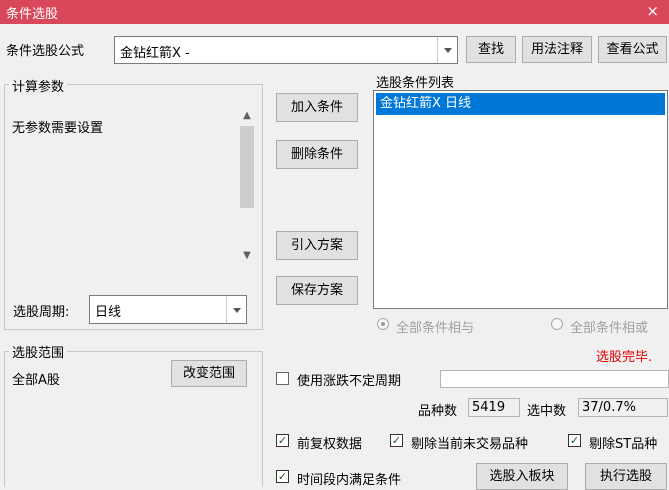 This screenshot has width=669, height=490. What do you see at coordinates (547, 411) in the screenshot?
I see `selected-count-label: 选中数` at bounding box center [547, 411].